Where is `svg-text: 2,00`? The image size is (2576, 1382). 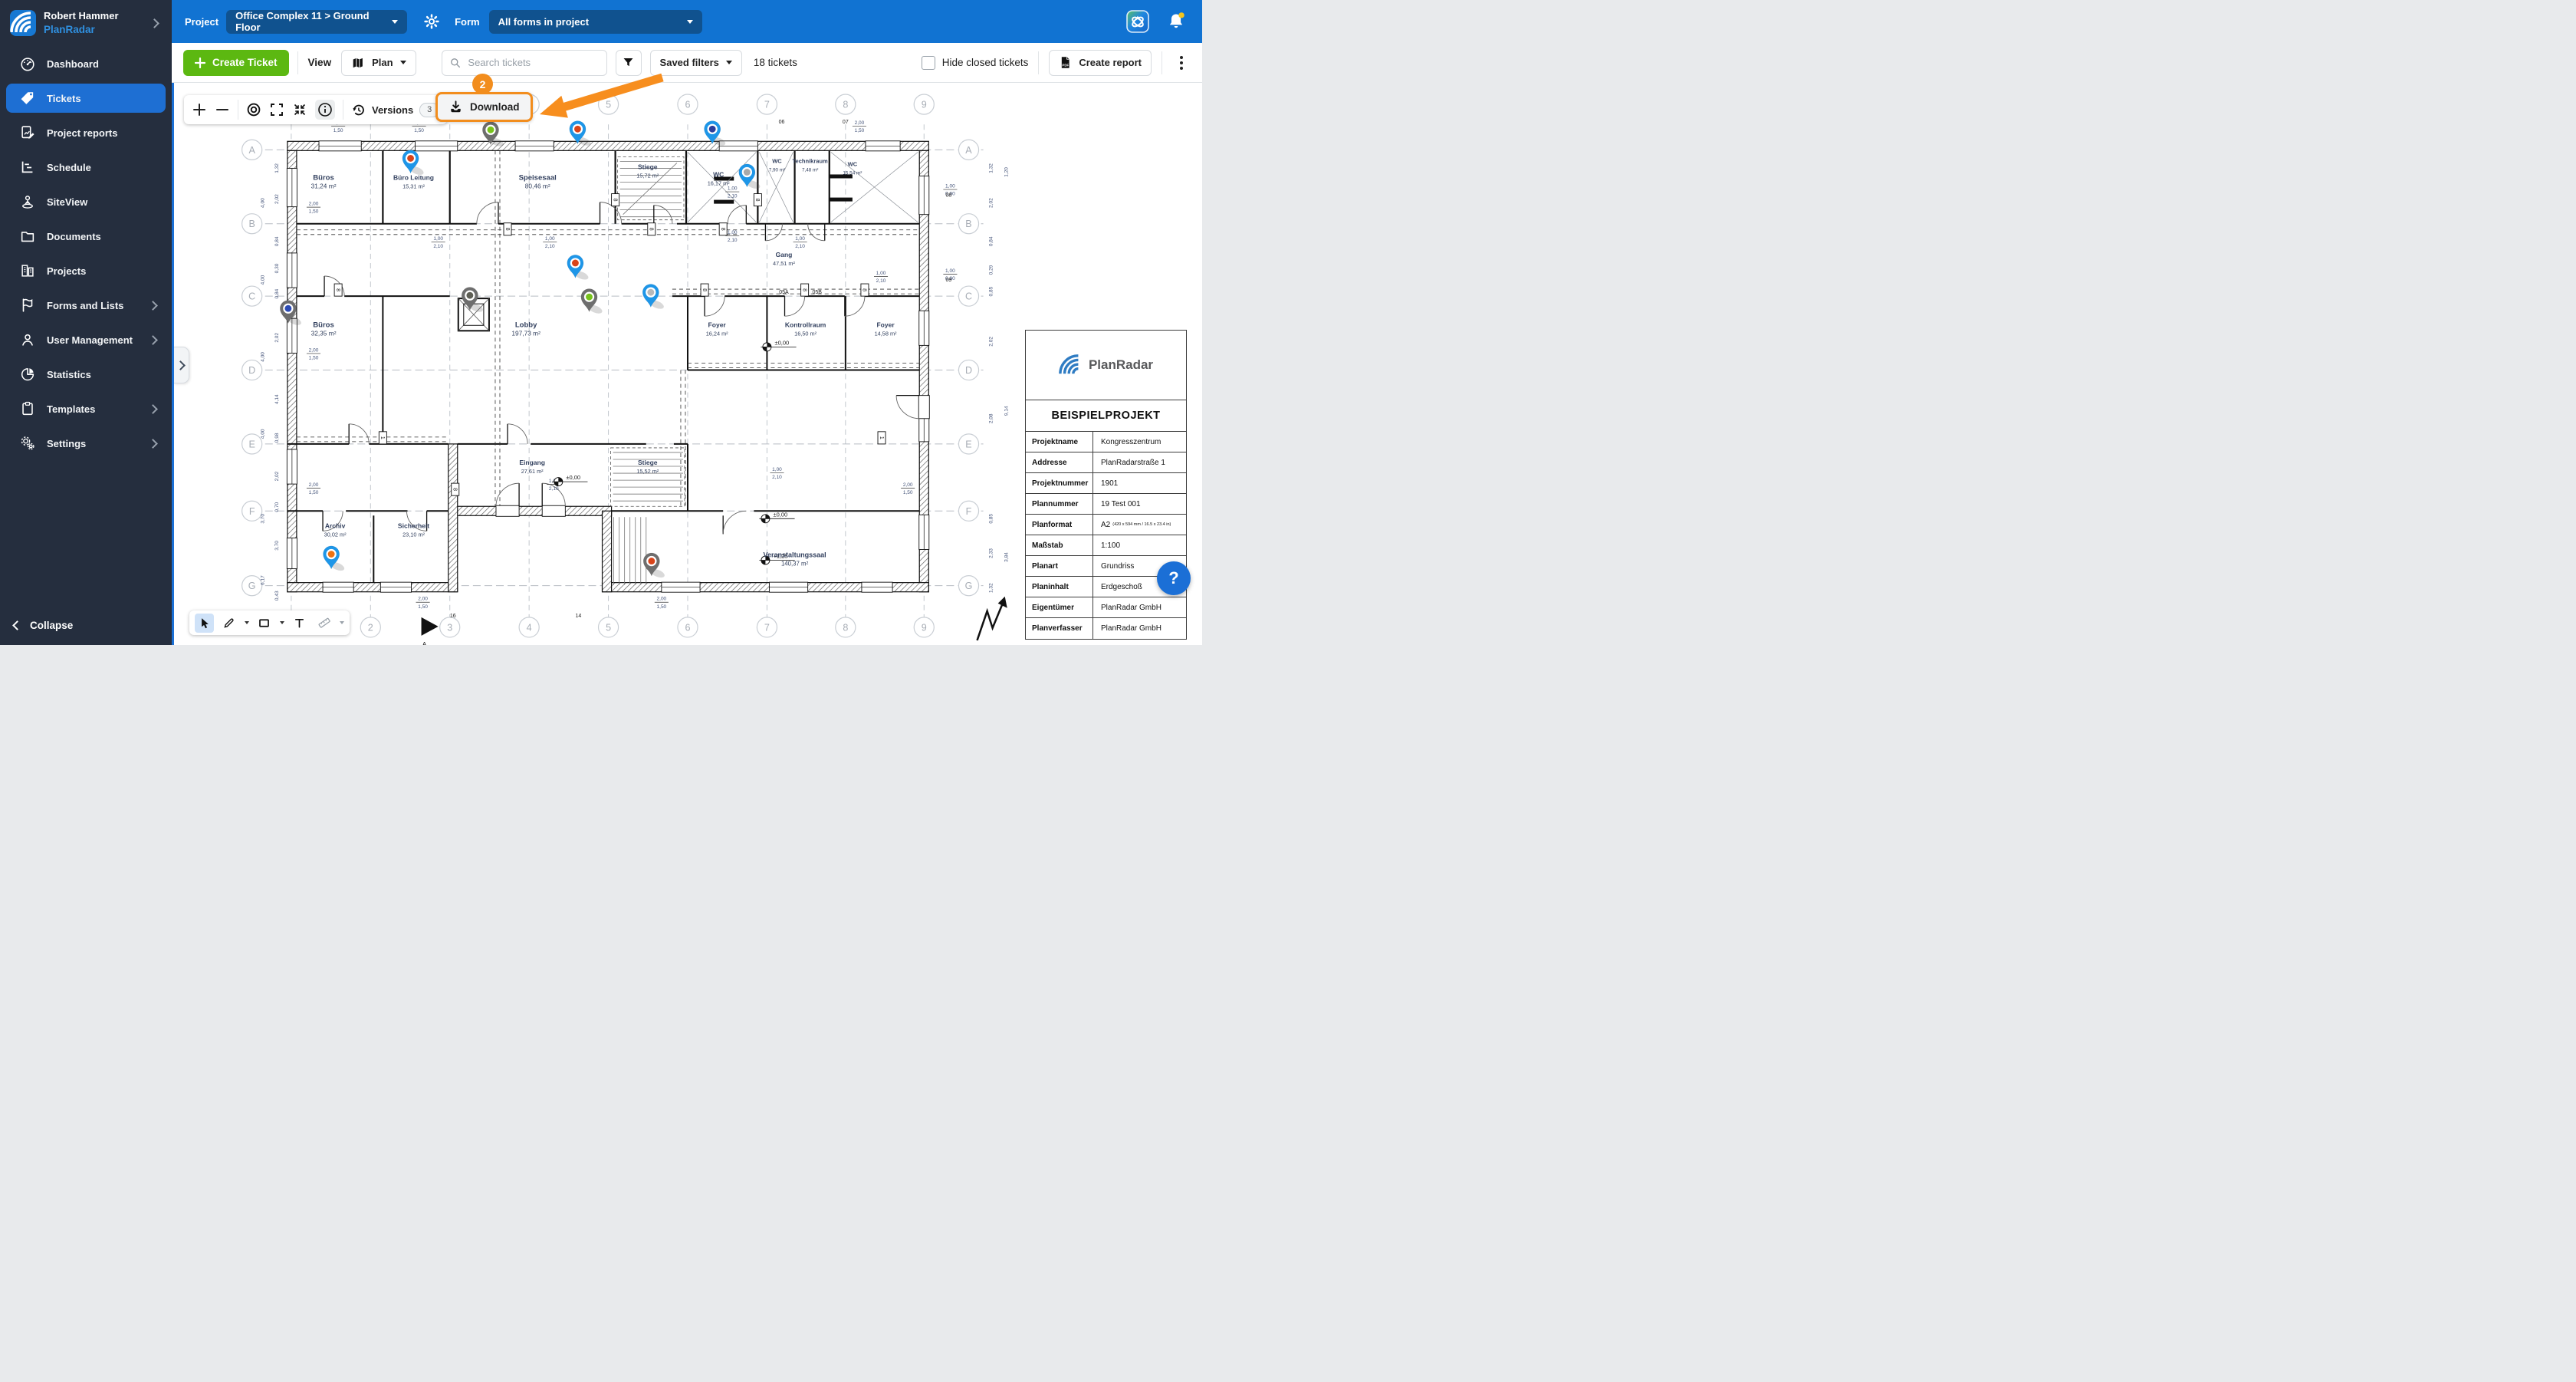
svg-text: 2,00 is located at coordinates (860, 123).